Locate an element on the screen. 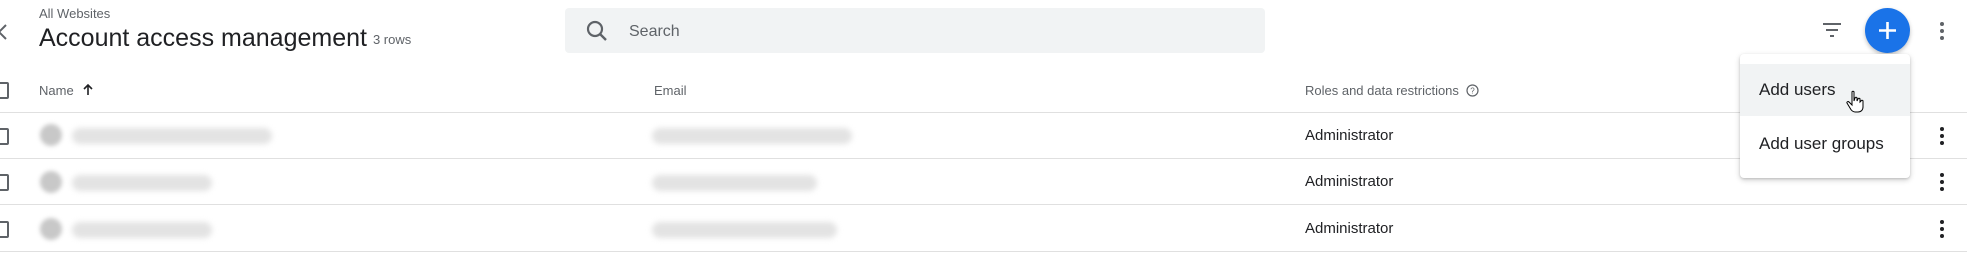  help-icon: ? is located at coordinates (1472, 90).